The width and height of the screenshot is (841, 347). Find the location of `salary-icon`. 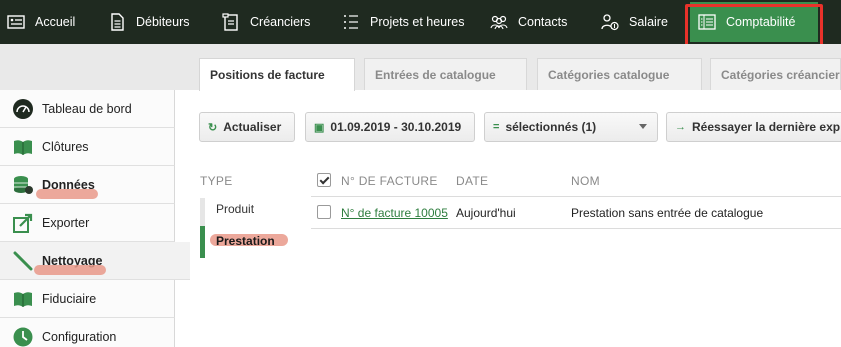

salary-icon is located at coordinates (610, 22).